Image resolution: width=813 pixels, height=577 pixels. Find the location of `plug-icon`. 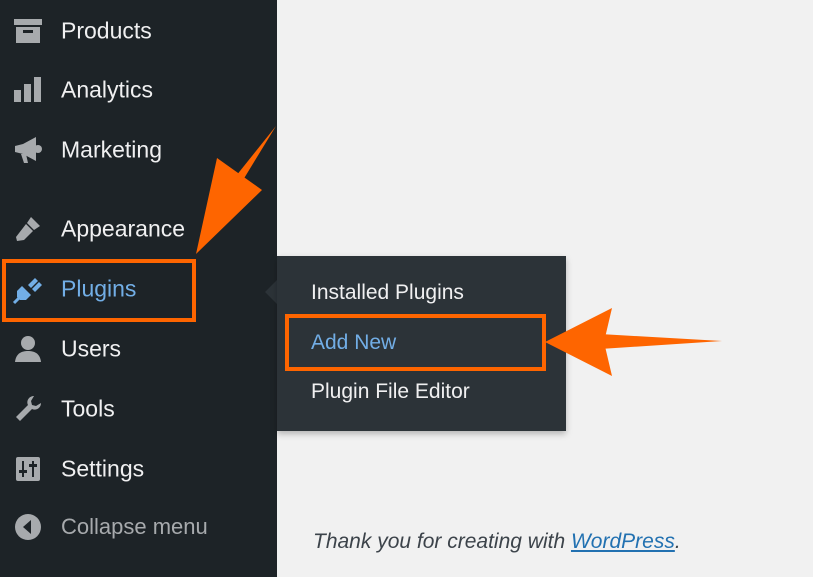

plug-icon is located at coordinates (28, 289).